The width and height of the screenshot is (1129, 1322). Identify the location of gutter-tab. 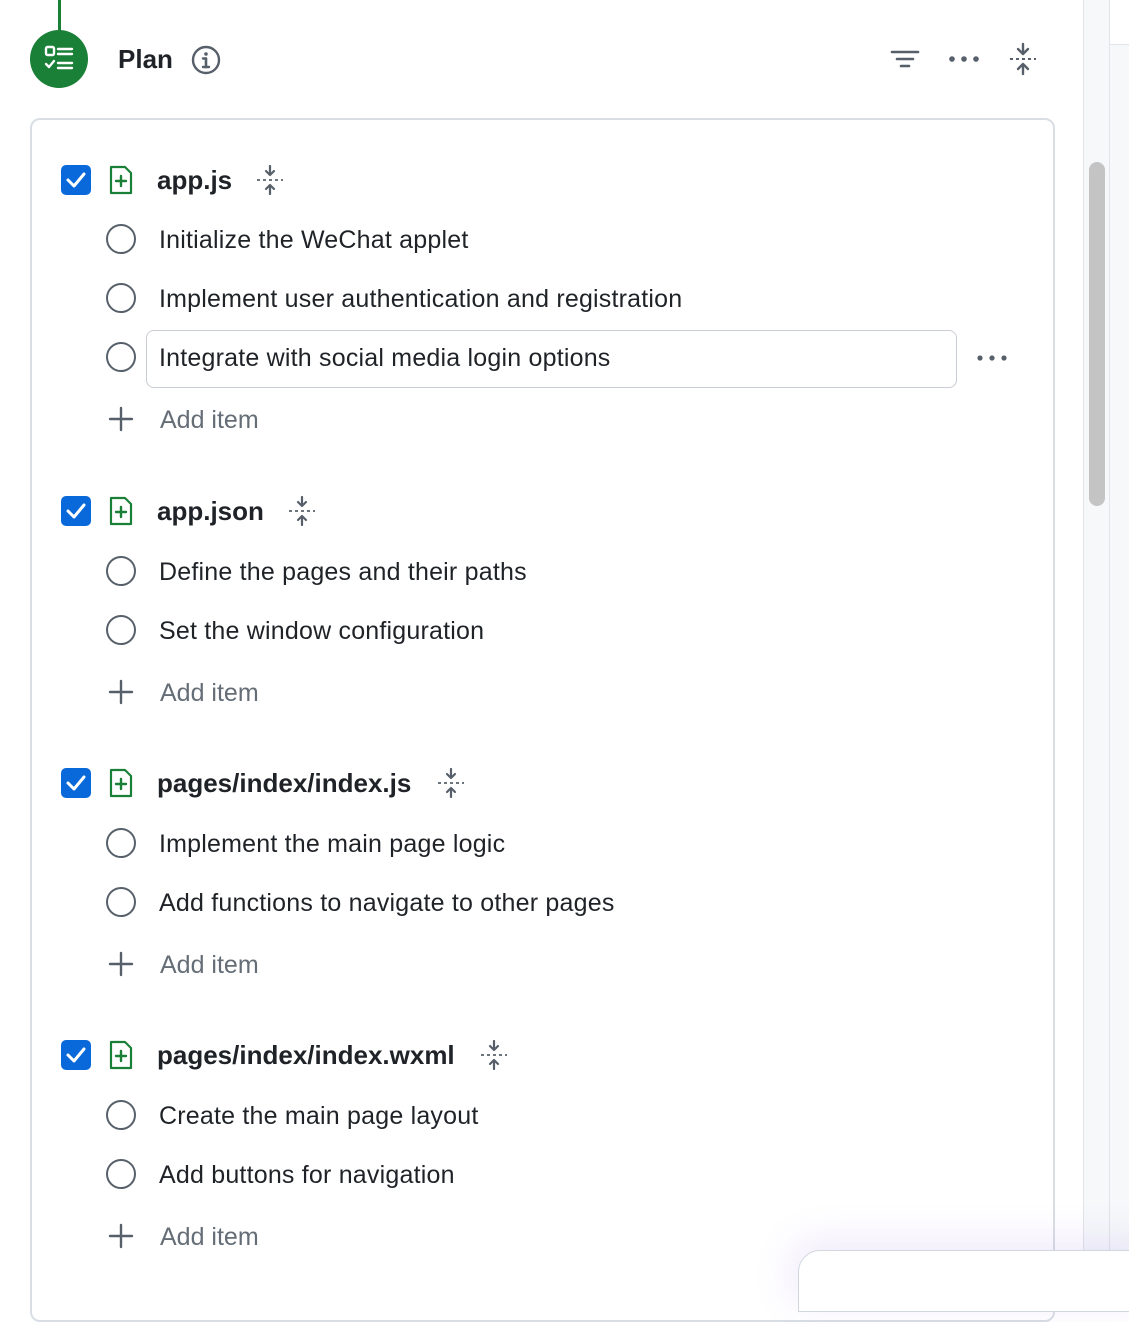
(1119, 22).